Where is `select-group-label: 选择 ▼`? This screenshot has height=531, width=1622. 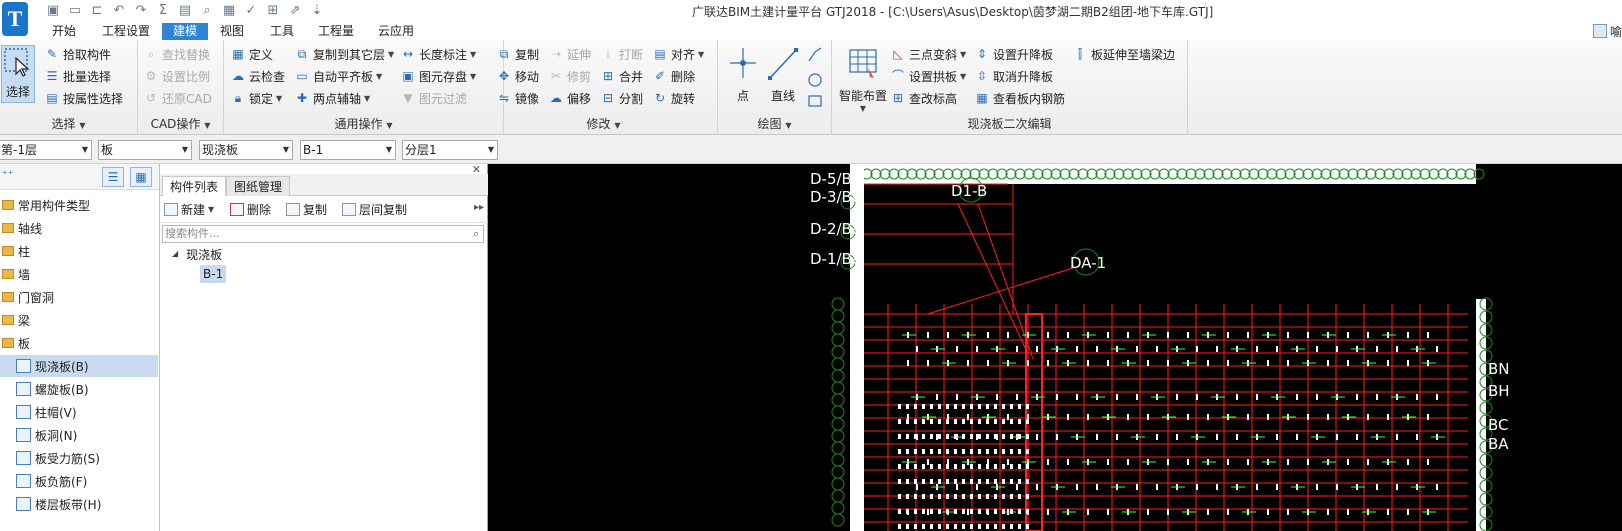 select-group-label: 选择 ▼ is located at coordinates (68, 123).